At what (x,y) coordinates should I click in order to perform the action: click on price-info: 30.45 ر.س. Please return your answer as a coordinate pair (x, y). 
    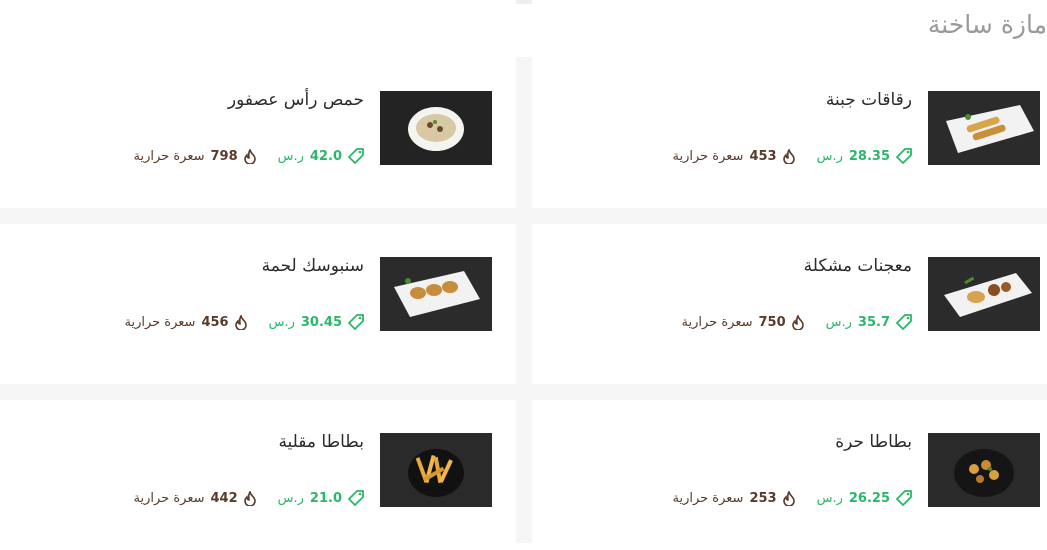
    Looking at the image, I should click on (316, 322).